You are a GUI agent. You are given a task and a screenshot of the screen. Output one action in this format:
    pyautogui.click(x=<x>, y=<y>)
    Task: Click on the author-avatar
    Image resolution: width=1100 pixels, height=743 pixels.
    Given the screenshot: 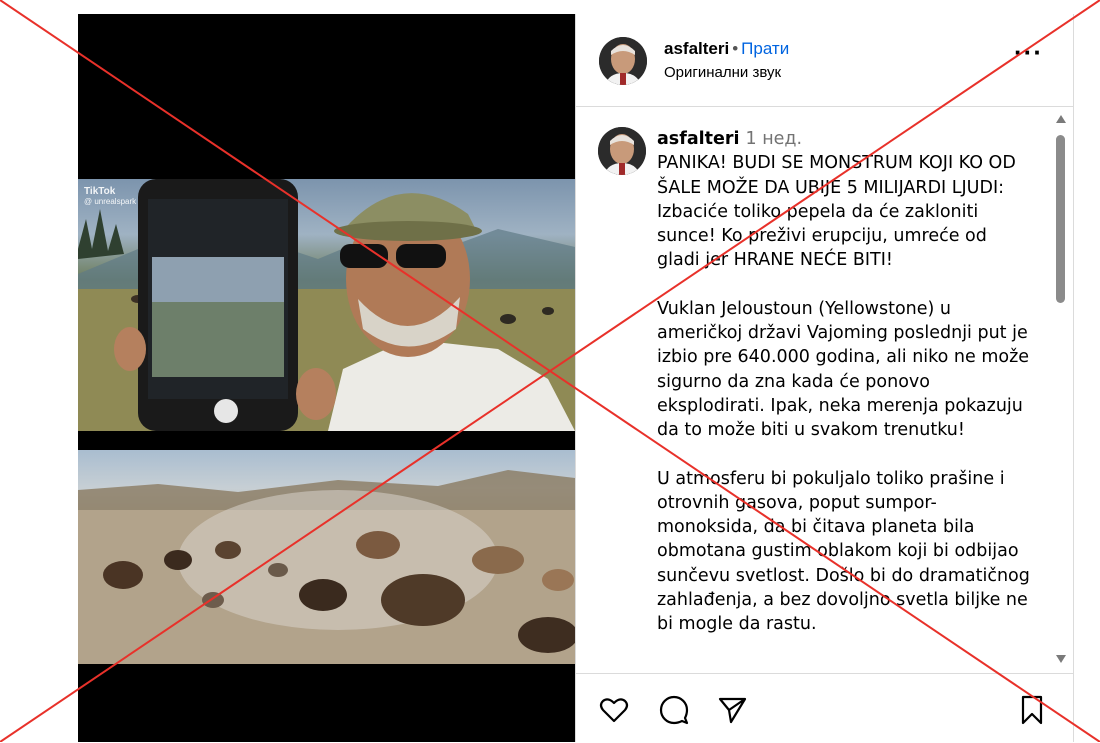 What is the action you would take?
    pyautogui.click(x=623, y=61)
    